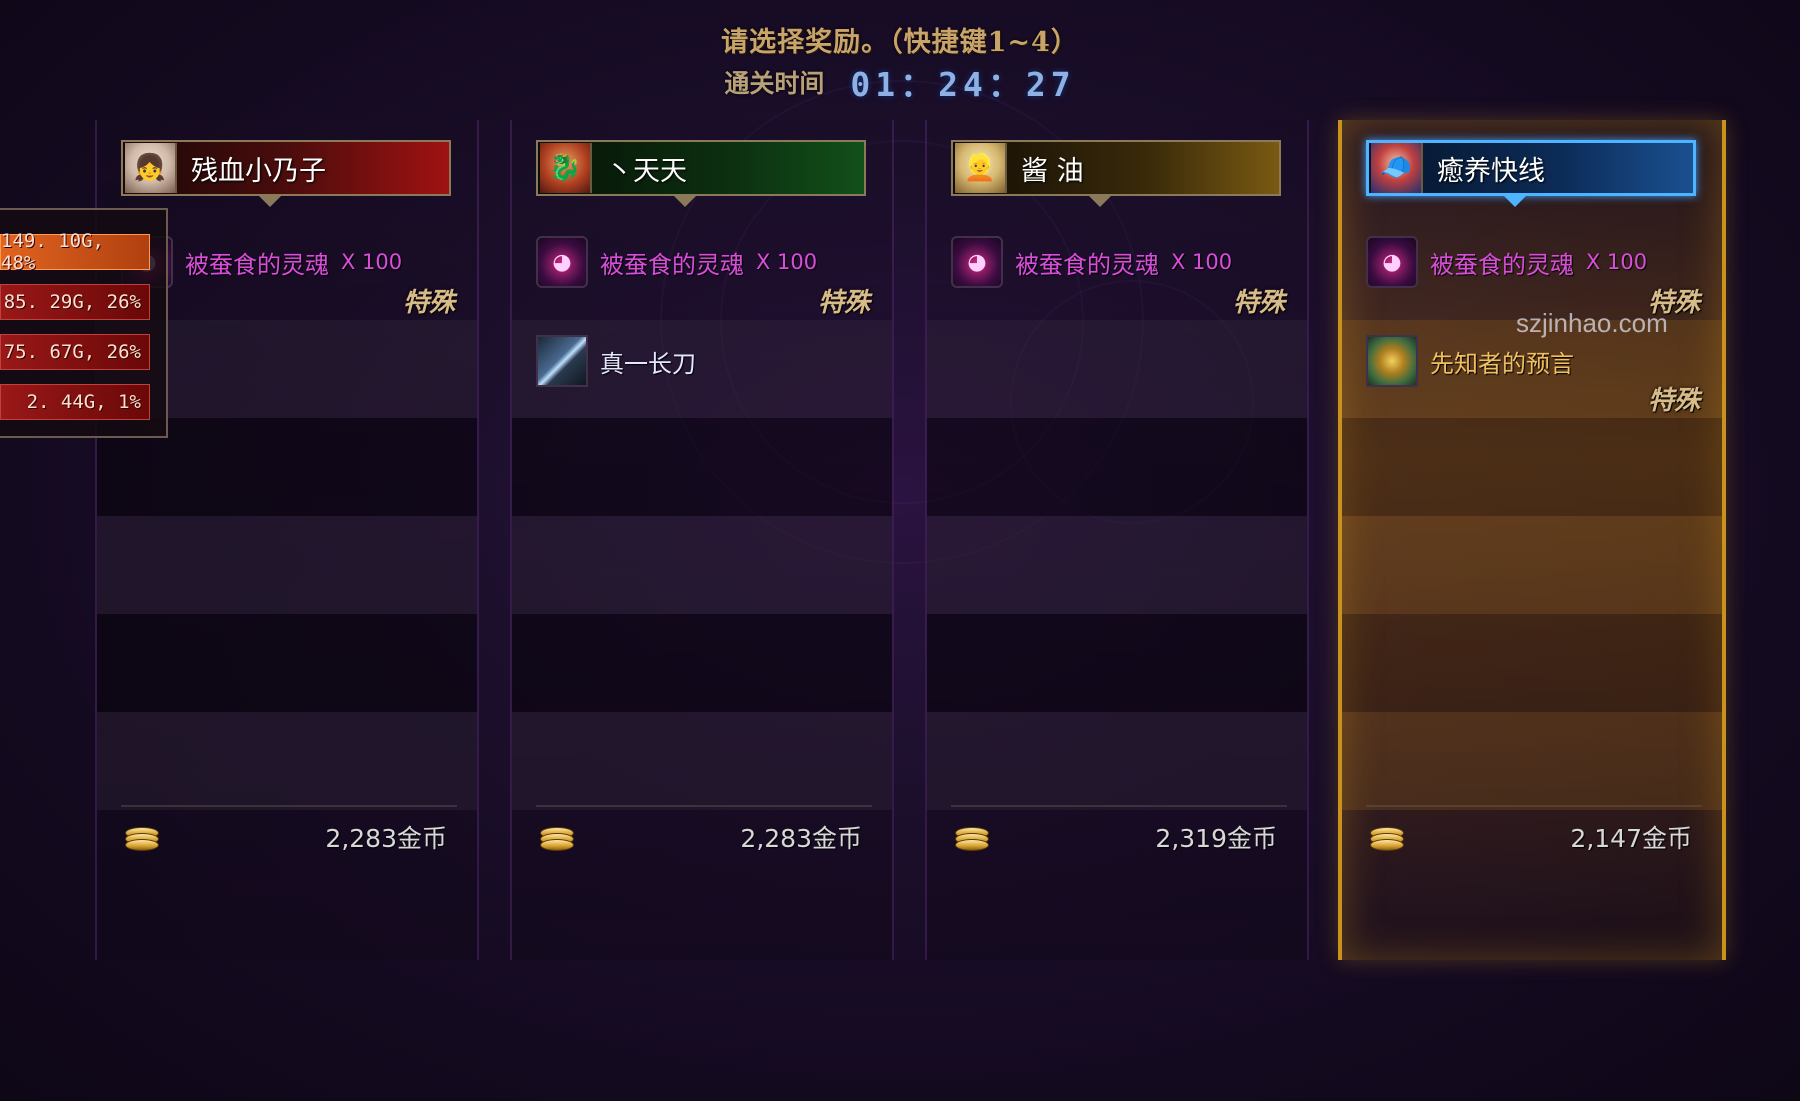 This screenshot has width=1800, height=1101. What do you see at coordinates (1534, 836) in the screenshot?
I see `gold-reward: 2,147金币` at bounding box center [1534, 836].